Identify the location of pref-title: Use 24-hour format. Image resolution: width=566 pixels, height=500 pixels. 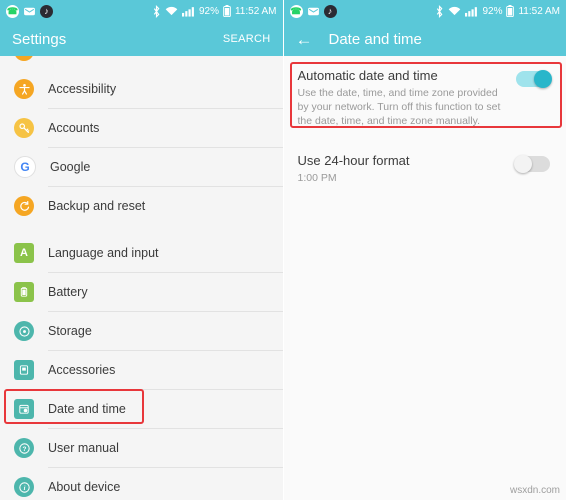
(353, 160).